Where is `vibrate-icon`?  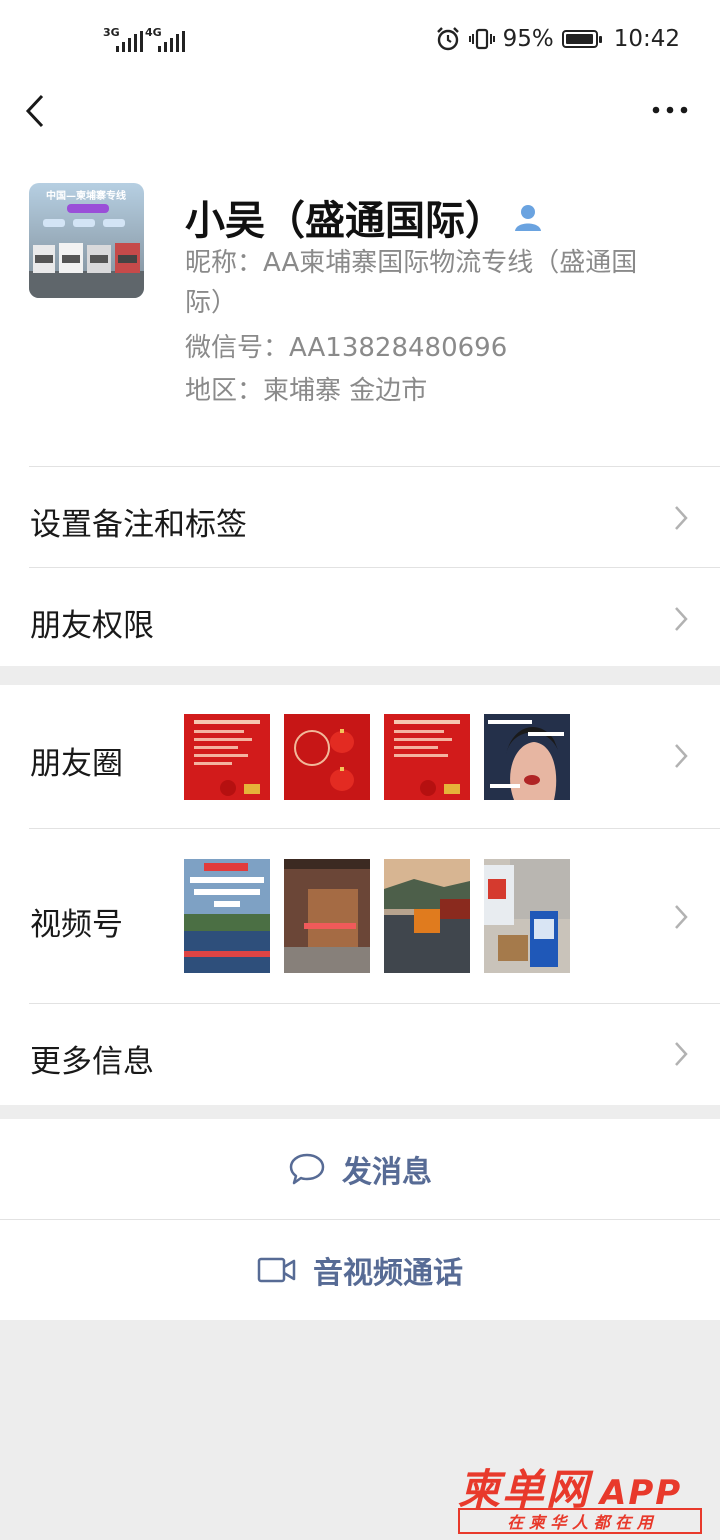
vibrate-icon is located at coordinates (481, 39).